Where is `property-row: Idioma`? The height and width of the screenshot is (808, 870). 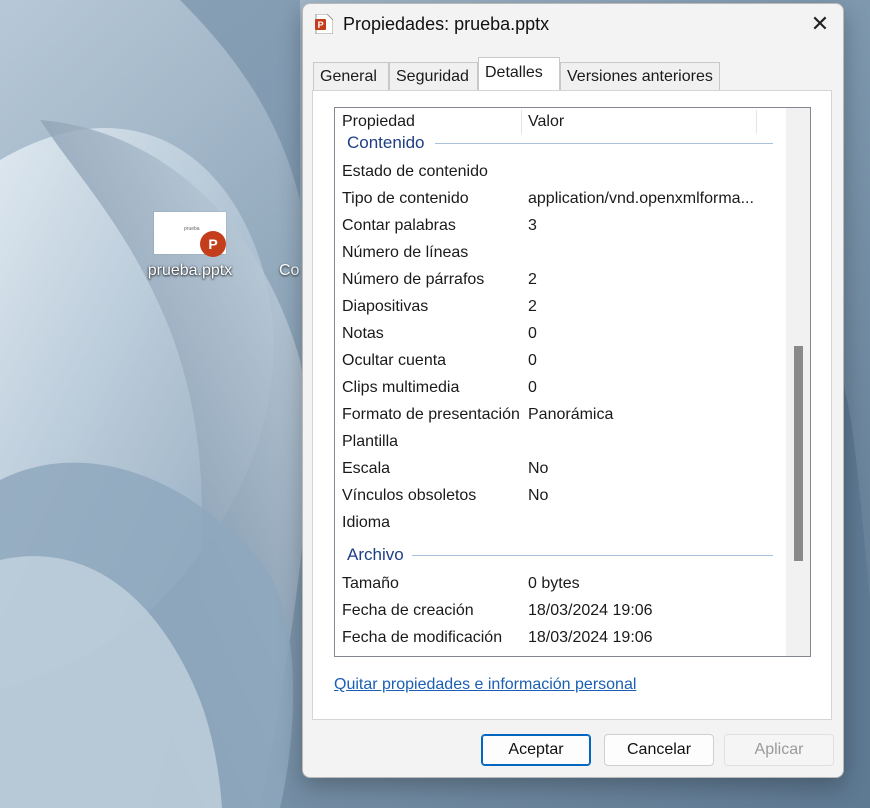 property-row: Idioma is located at coordinates (562, 522).